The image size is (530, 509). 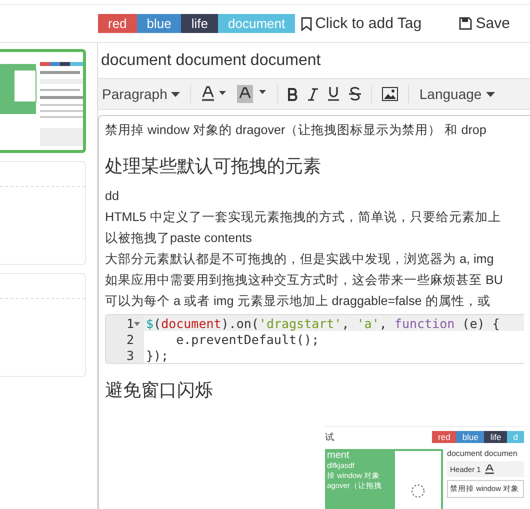 I want to click on underline-icon, so click(x=334, y=94).